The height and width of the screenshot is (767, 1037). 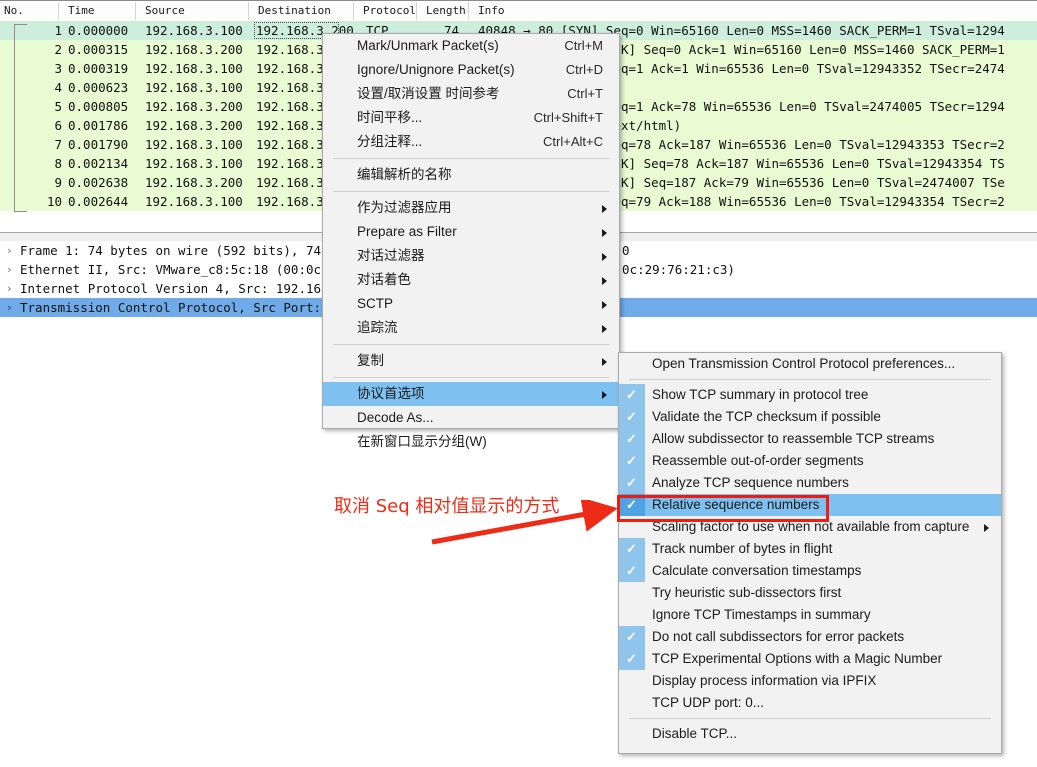 I want to click on context-menu-item: 协议首选项, so click(x=471, y=394).